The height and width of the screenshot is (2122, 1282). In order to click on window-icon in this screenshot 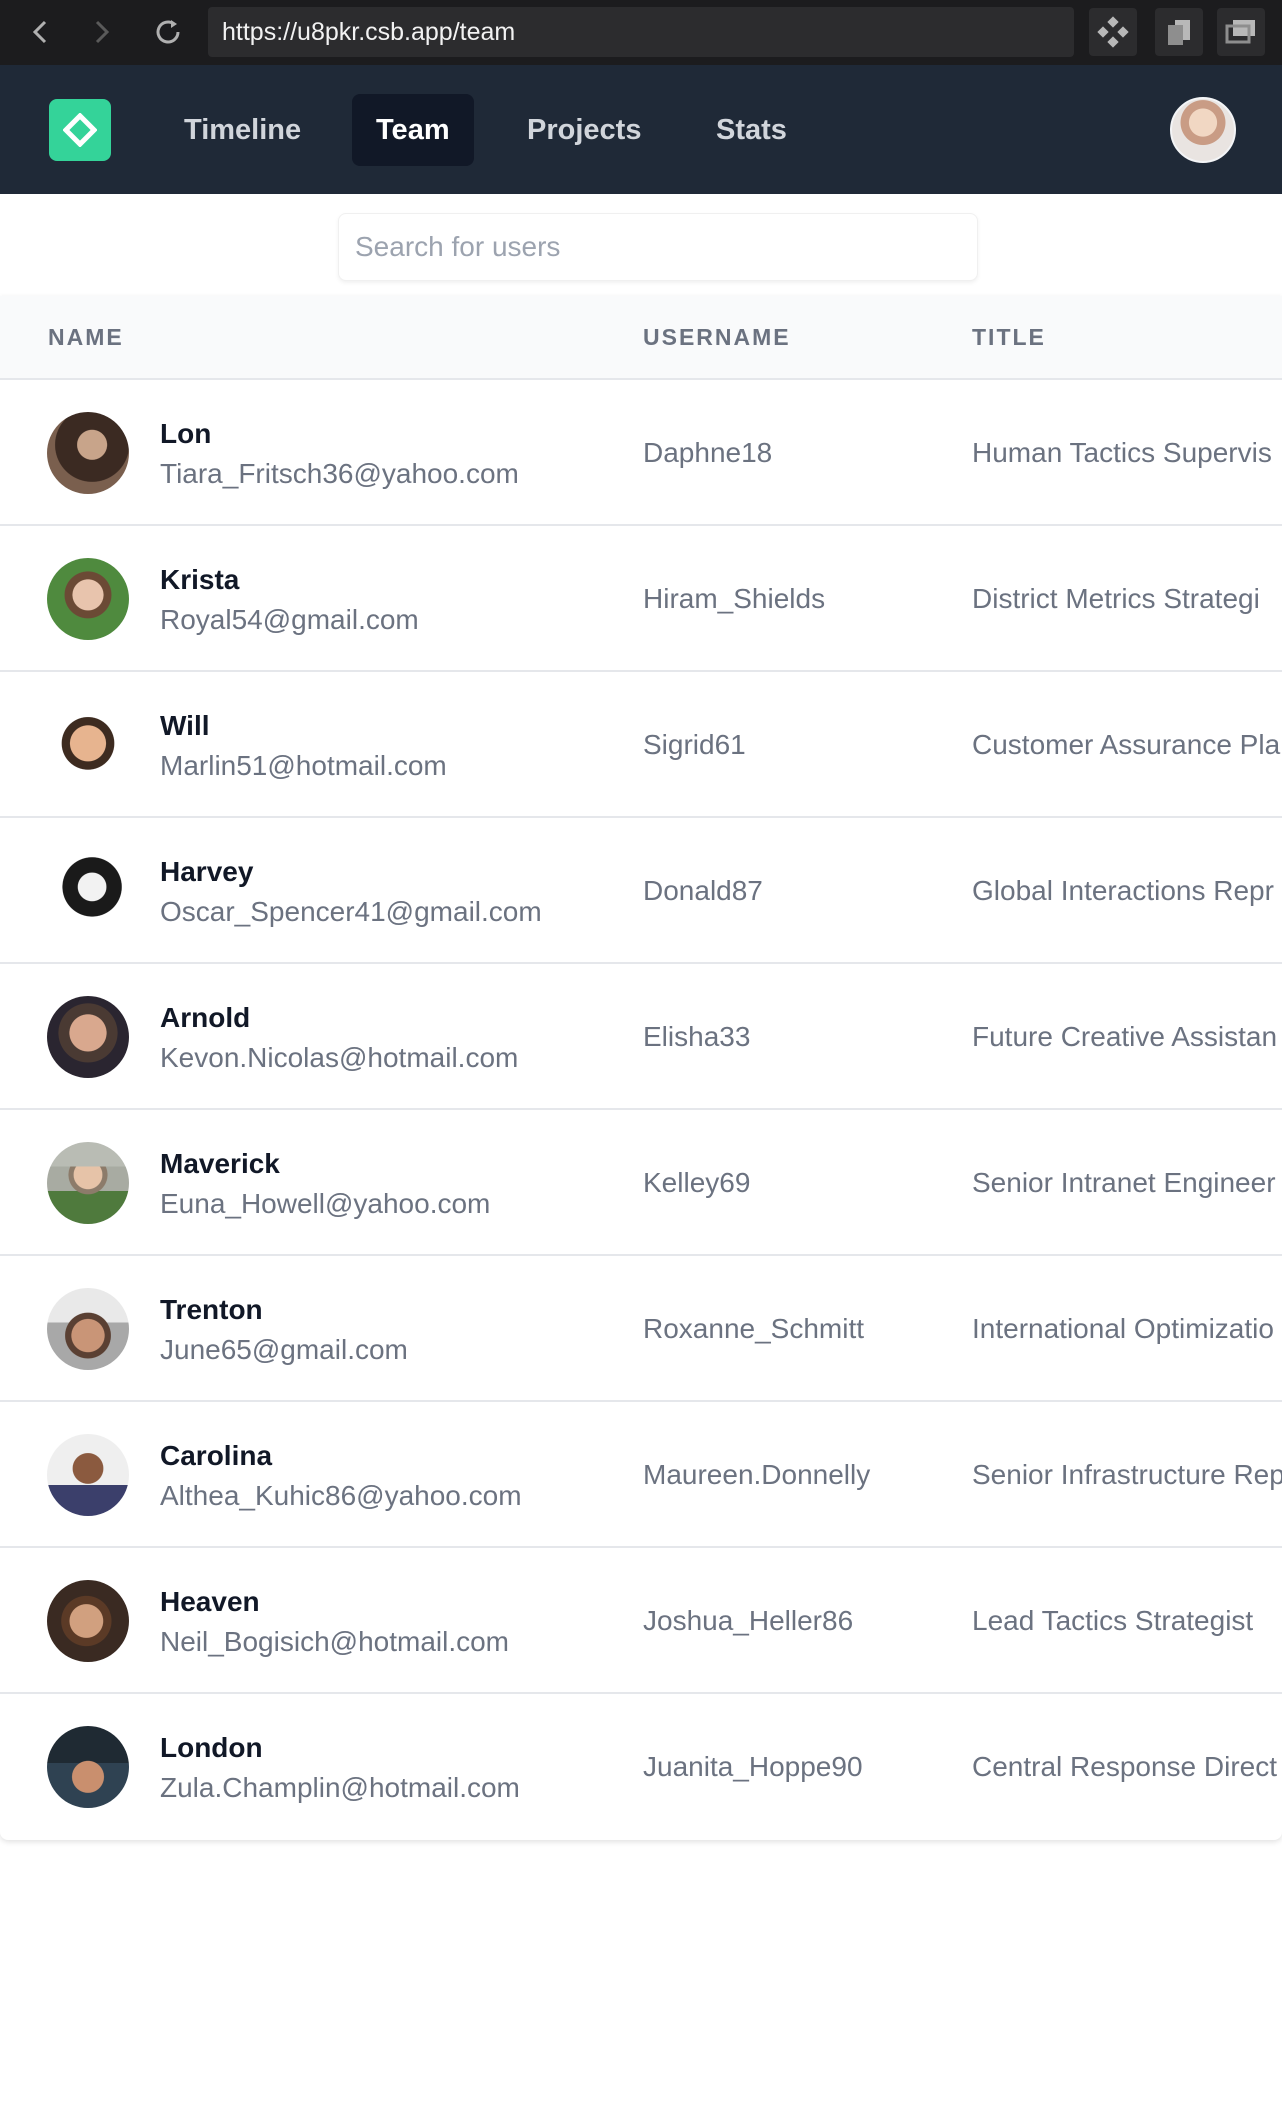, I will do `click(1240, 32)`.